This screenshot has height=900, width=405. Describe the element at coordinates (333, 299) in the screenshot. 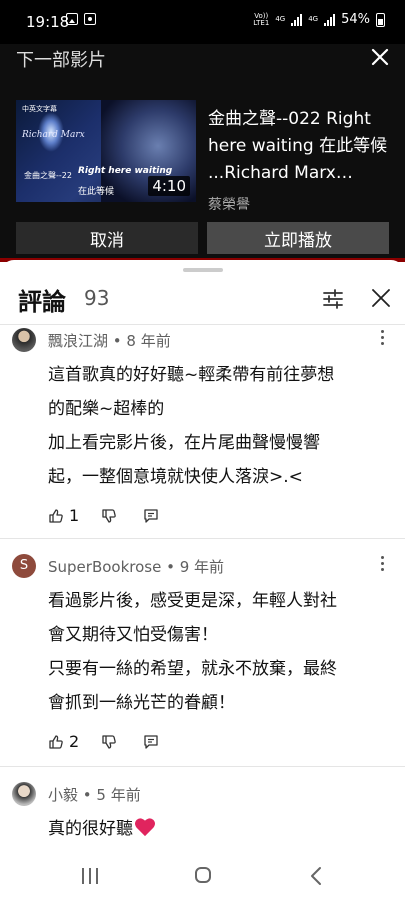

I see `filter-icon` at that location.